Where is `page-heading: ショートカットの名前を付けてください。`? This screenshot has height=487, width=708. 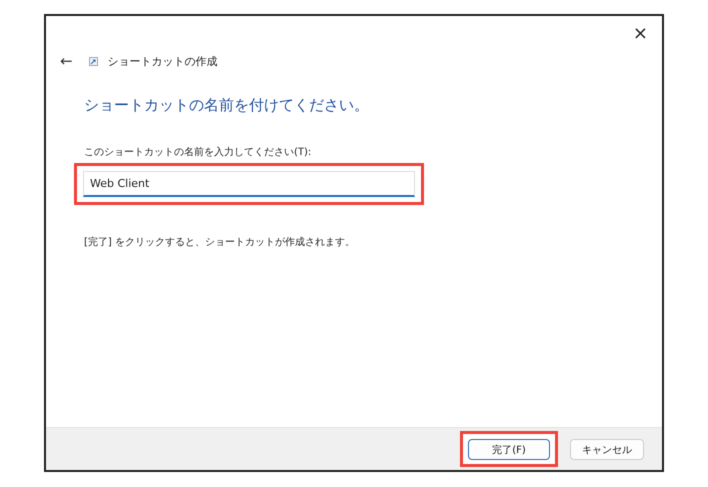
page-heading: ショートカットの名前を付けてください。 is located at coordinates (227, 105).